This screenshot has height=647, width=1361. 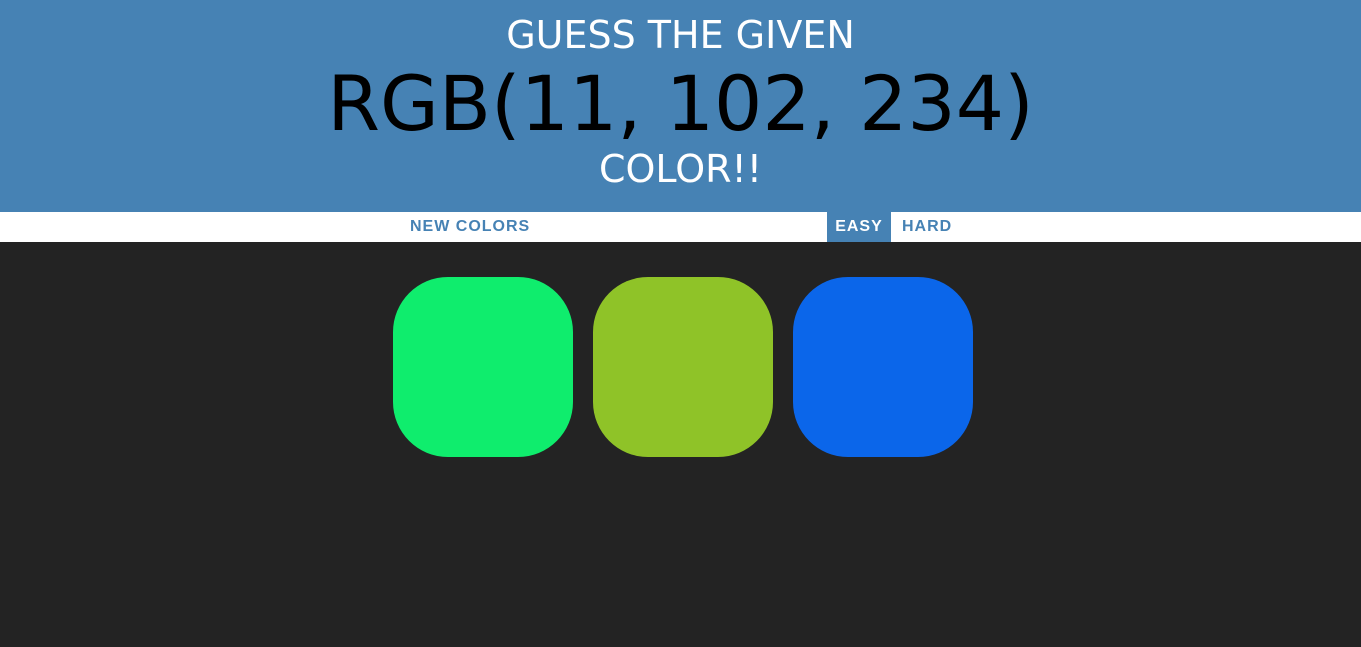 I want to click on color-board, so click(x=683, y=367).